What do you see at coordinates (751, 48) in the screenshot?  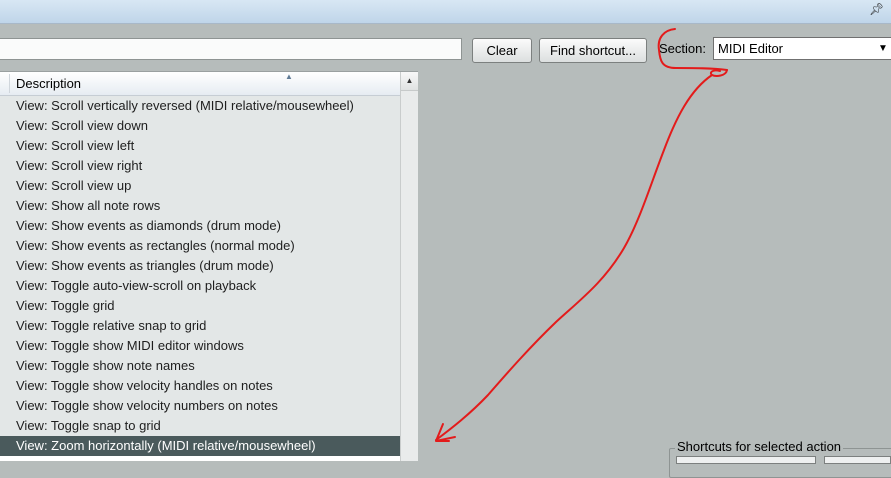 I see `section-value: MIDI Editor` at bounding box center [751, 48].